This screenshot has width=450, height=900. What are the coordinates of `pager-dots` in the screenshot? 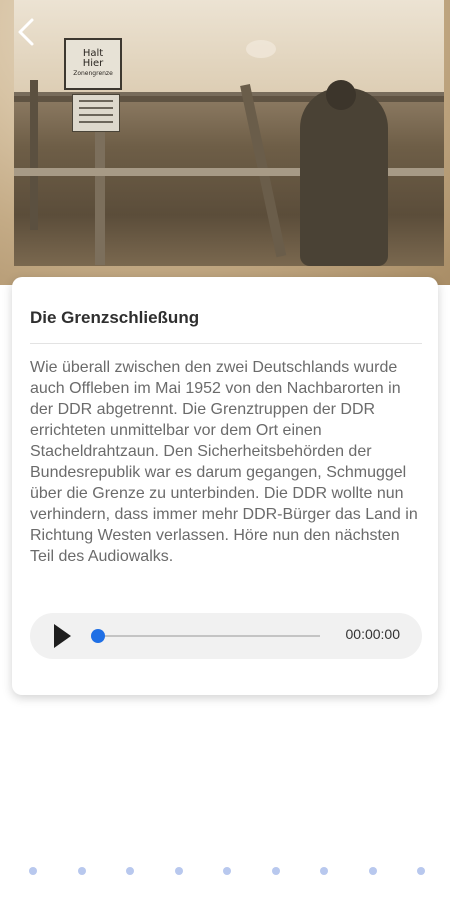 It's located at (225, 872).